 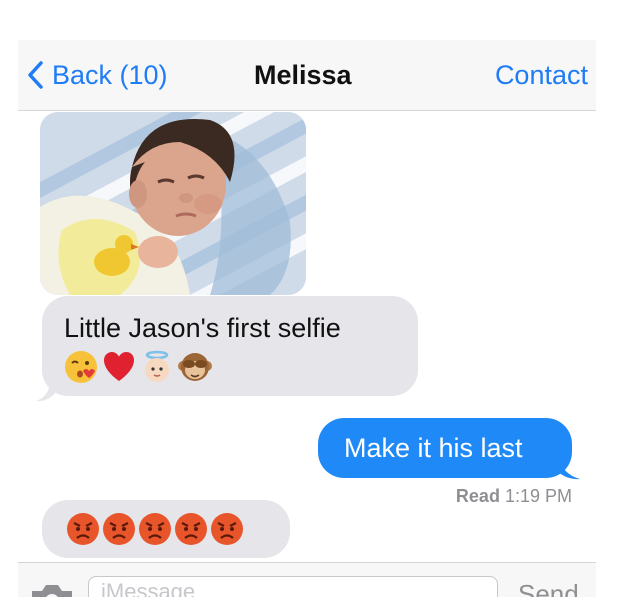 I want to click on angel-face-emoji, so click(x=157, y=366).